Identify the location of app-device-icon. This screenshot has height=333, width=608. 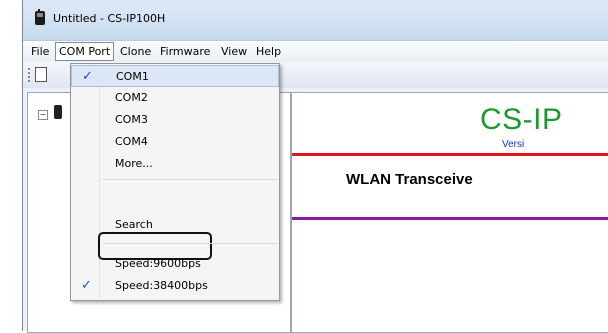
(40, 17).